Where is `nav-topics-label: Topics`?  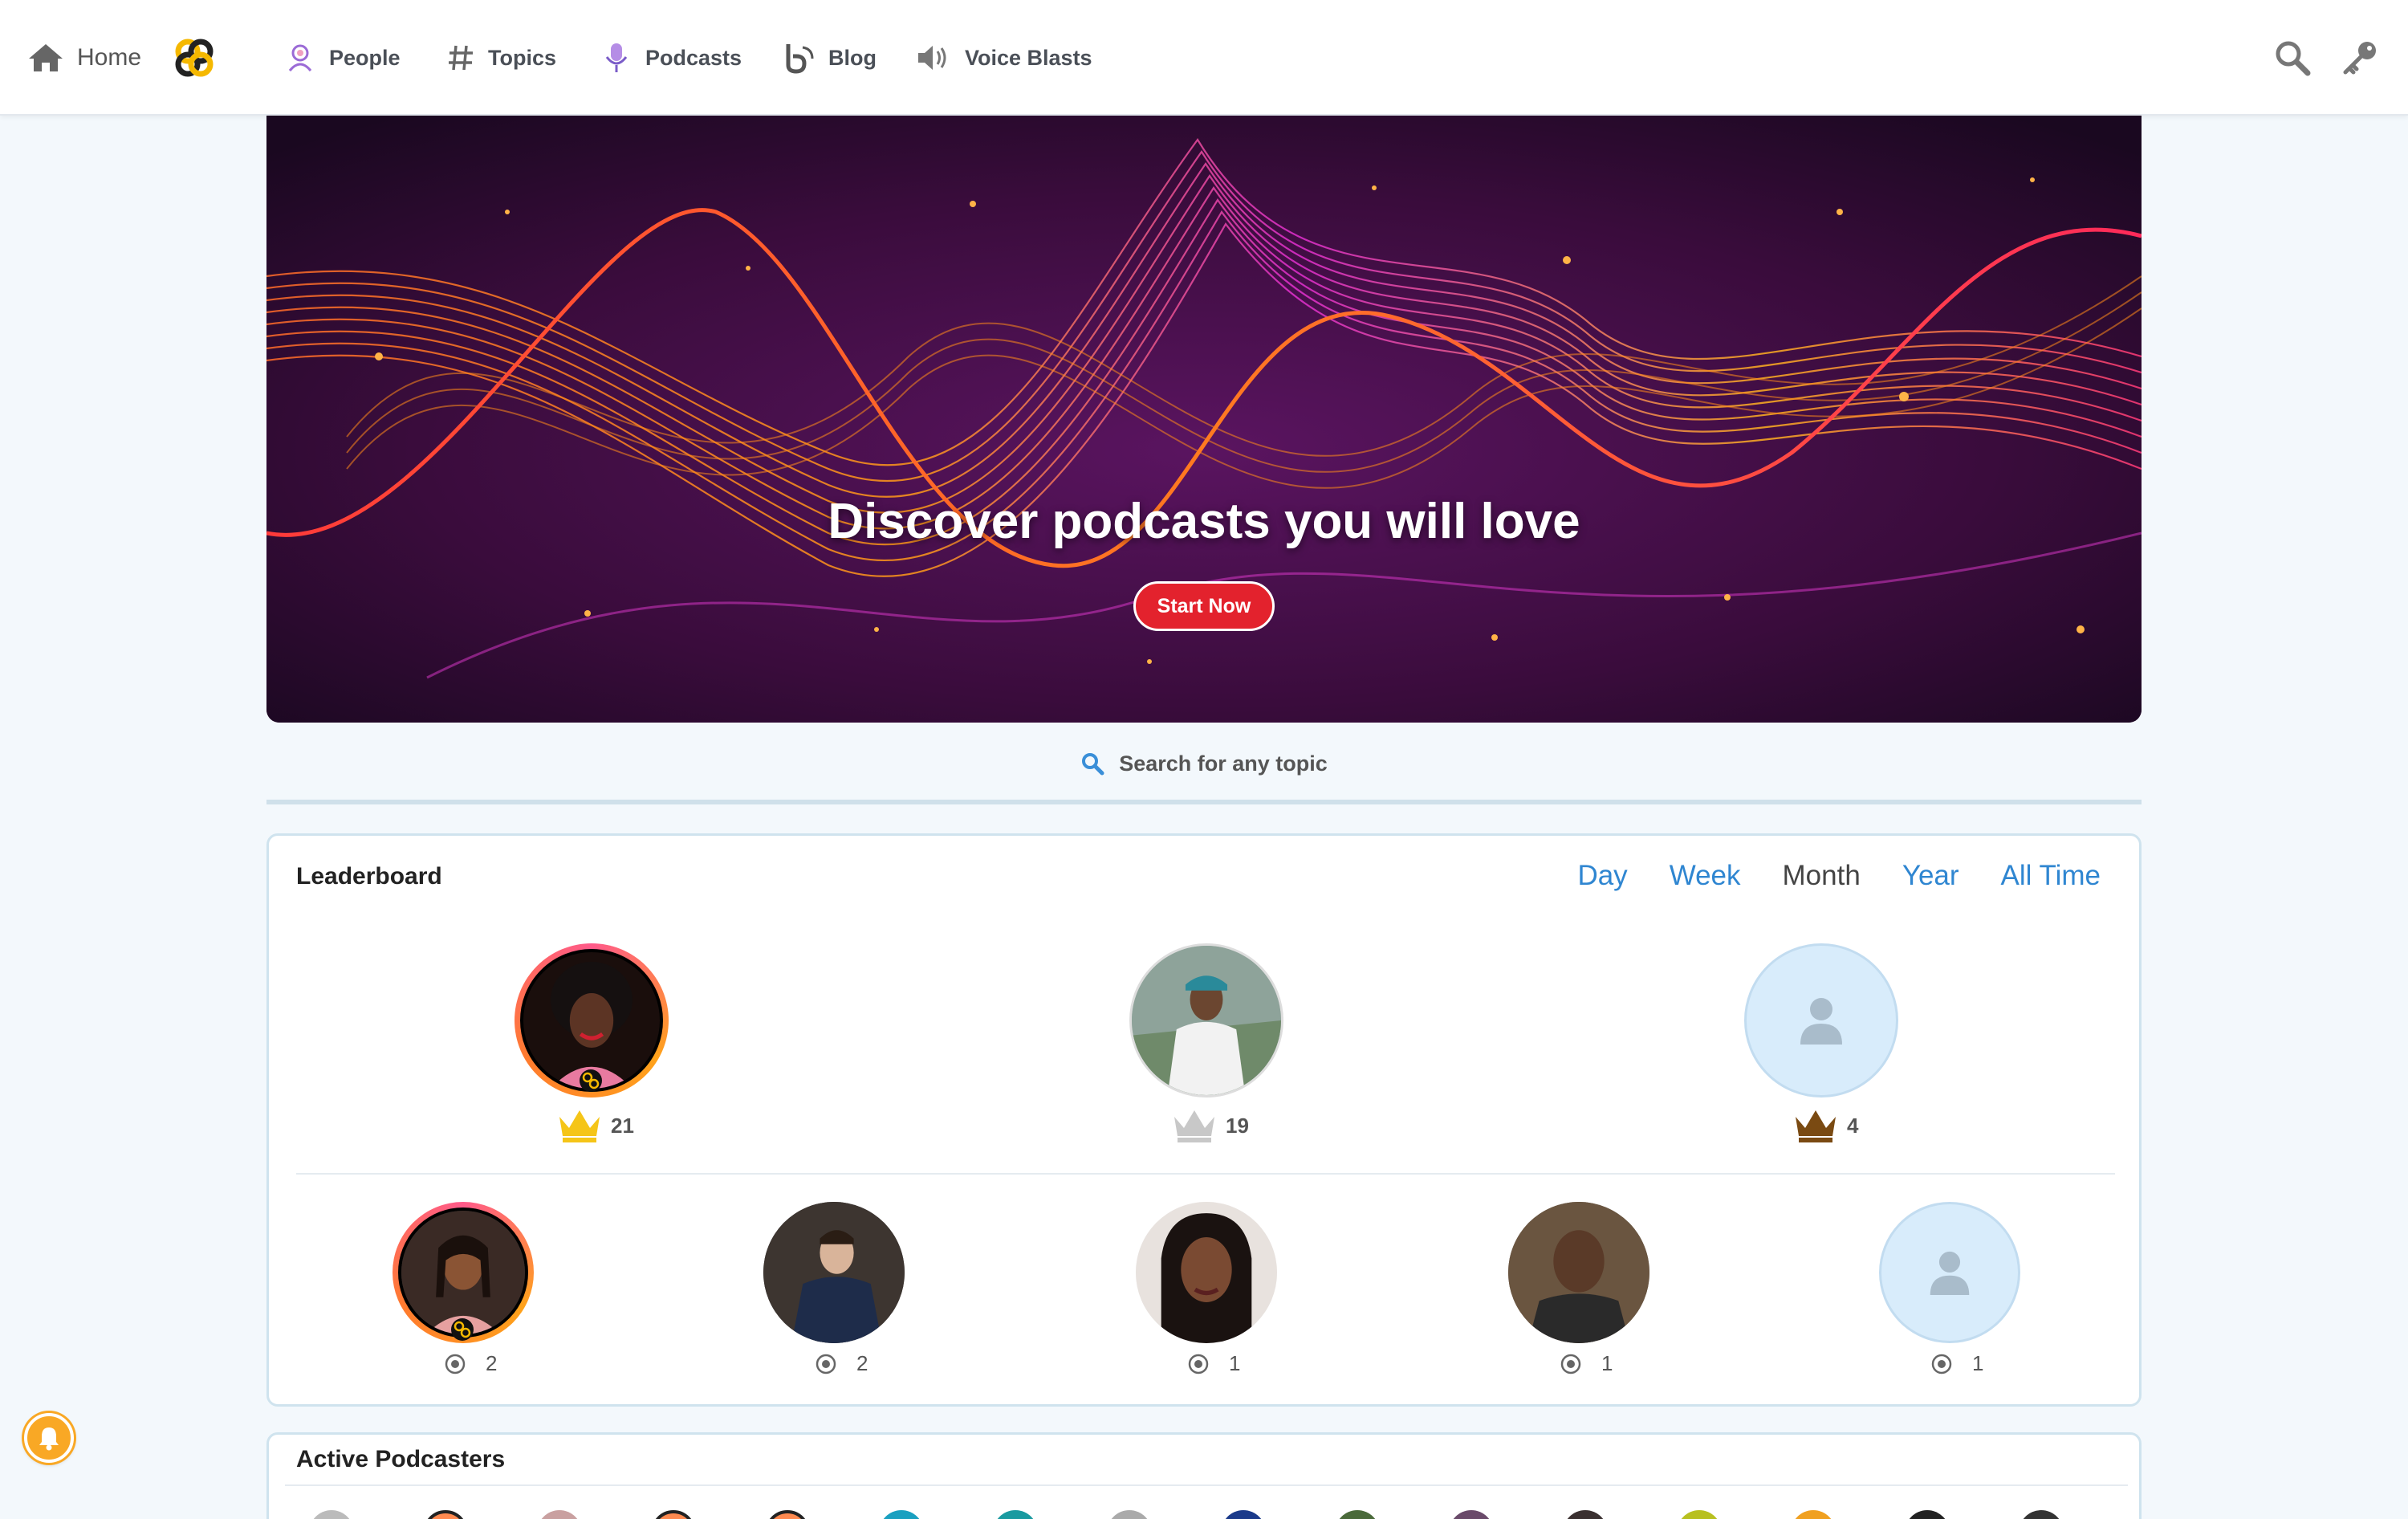 nav-topics-label: Topics is located at coordinates (522, 57).